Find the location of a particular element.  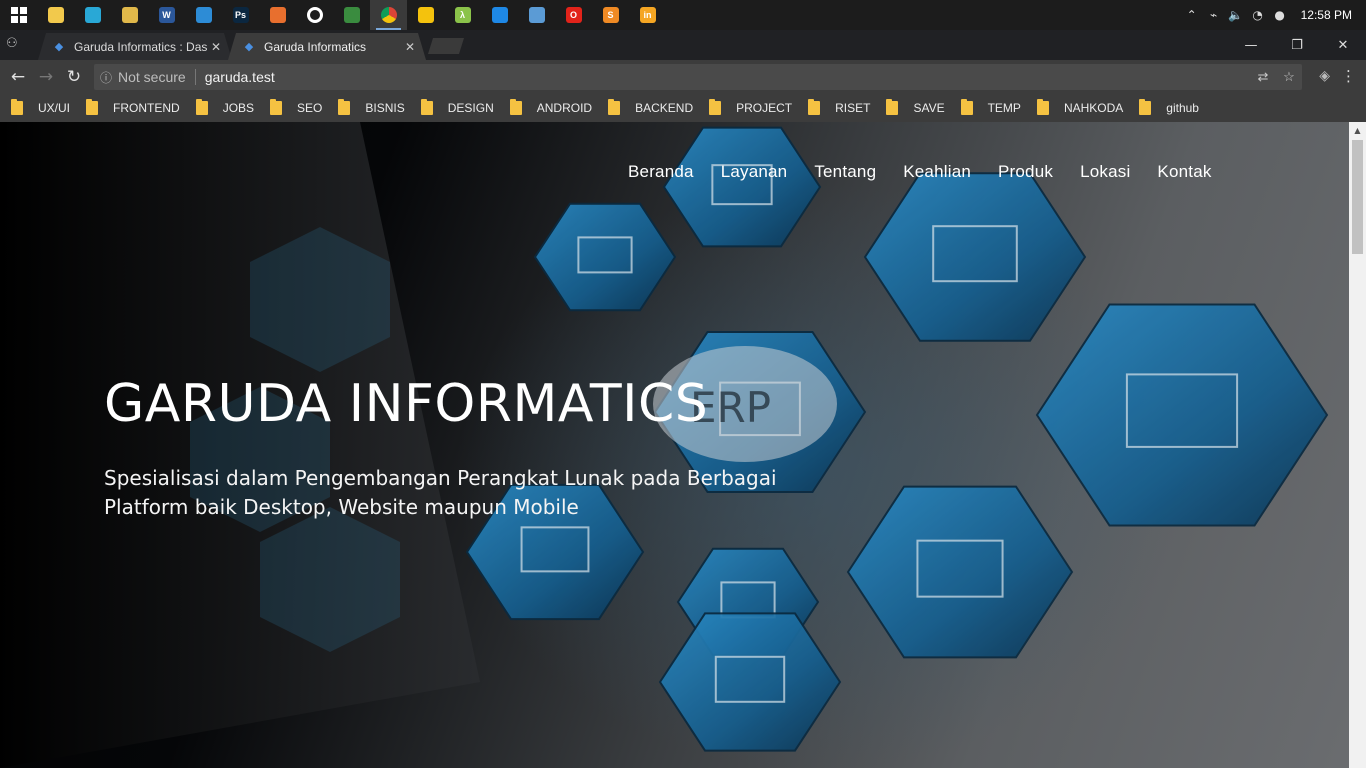

hexagon-app-glyph is located at coordinates (499, 15).